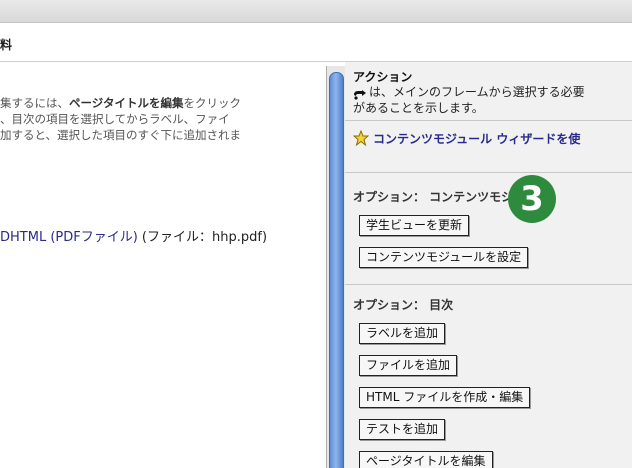  Describe the element at coordinates (444, 257) in the screenshot. I see `set-content-module-button: コンテンツモジュールを設定` at that location.